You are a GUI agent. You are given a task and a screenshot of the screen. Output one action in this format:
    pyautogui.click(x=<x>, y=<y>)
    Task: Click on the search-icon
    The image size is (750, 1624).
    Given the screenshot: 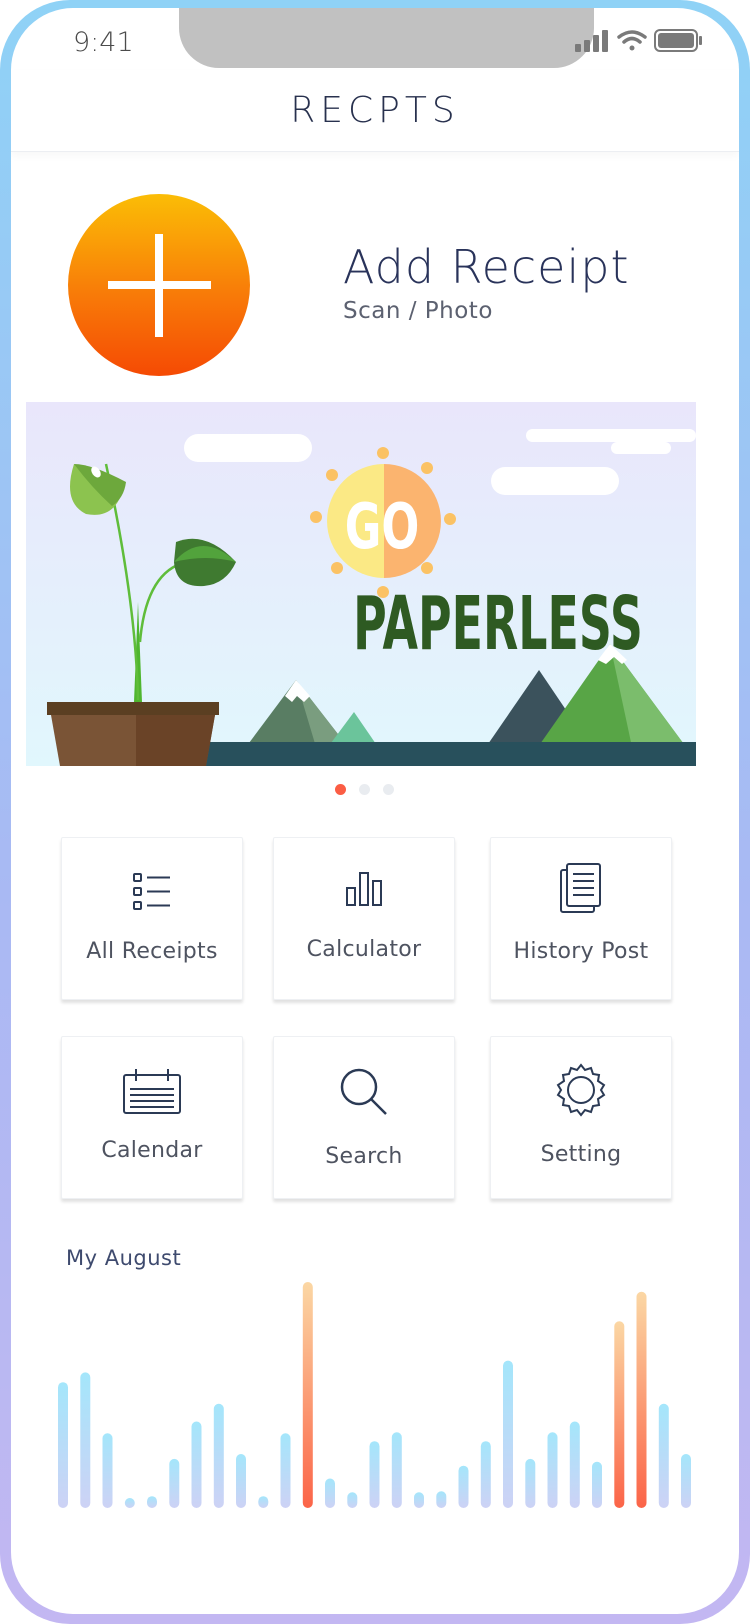 What is the action you would take?
    pyautogui.click(x=363, y=1091)
    